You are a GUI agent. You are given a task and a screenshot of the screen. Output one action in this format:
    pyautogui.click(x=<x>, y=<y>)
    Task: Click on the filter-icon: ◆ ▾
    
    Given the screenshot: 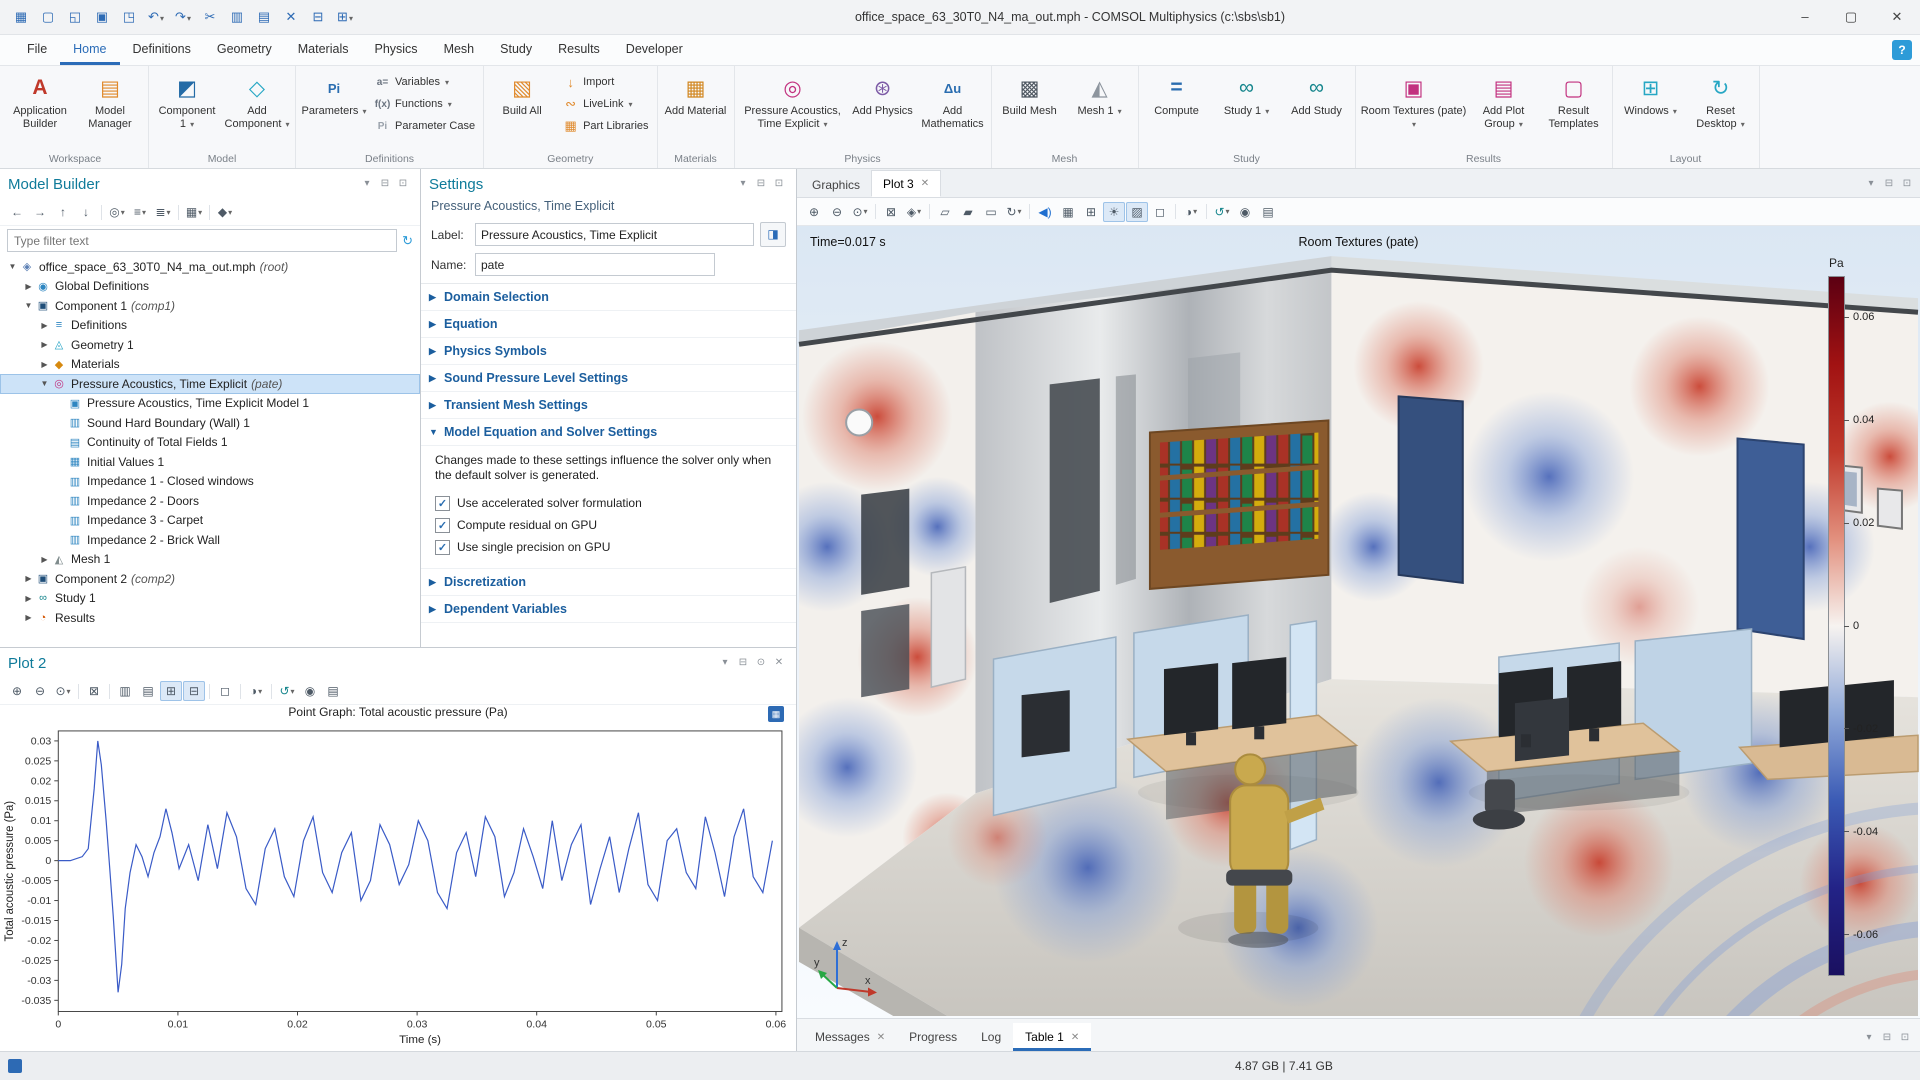 What is the action you would take?
    pyautogui.click(x=225, y=212)
    